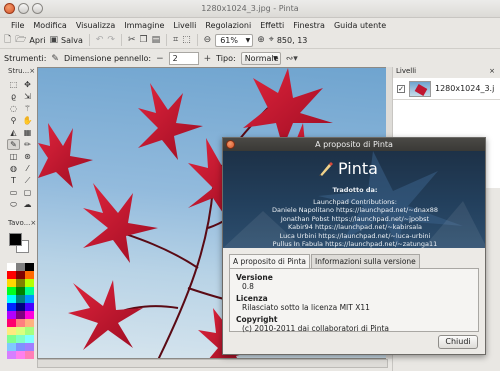 This screenshot has width=500, height=371. I want to click on type-select: Normale ▼, so click(260, 58).